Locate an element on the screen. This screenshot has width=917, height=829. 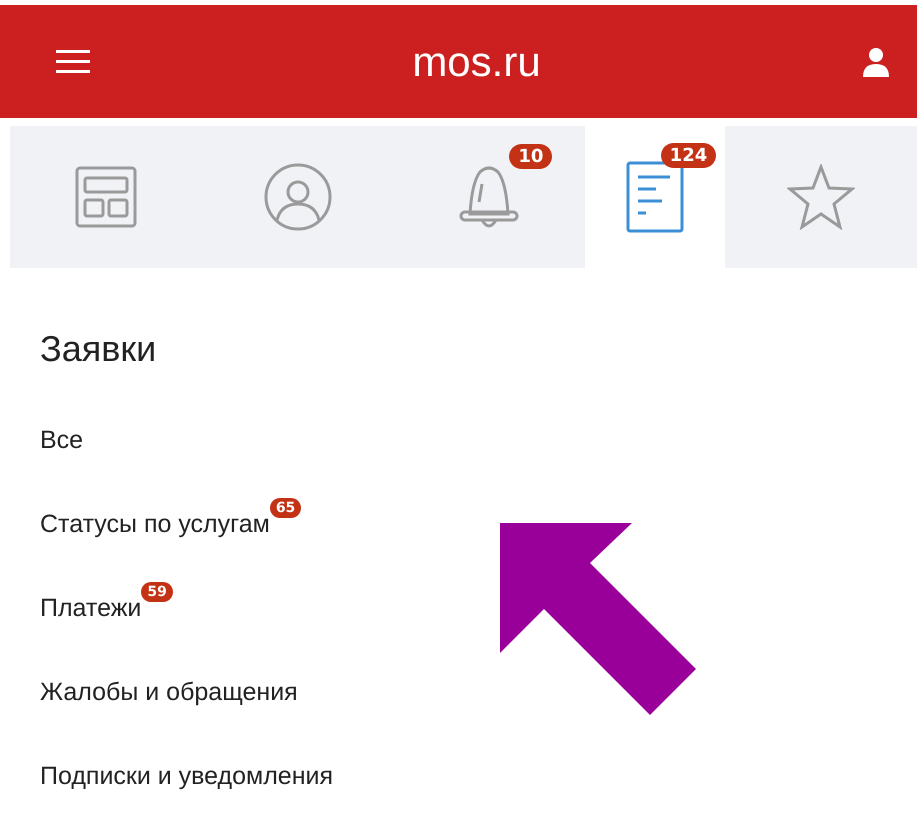
star-icon is located at coordinates (821, 197).